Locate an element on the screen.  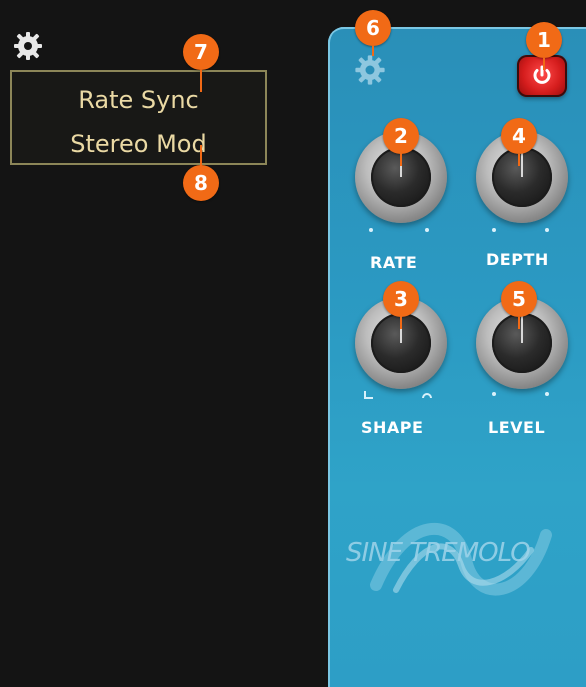
level-label: LEVEL is located at coordinates (517, 427).